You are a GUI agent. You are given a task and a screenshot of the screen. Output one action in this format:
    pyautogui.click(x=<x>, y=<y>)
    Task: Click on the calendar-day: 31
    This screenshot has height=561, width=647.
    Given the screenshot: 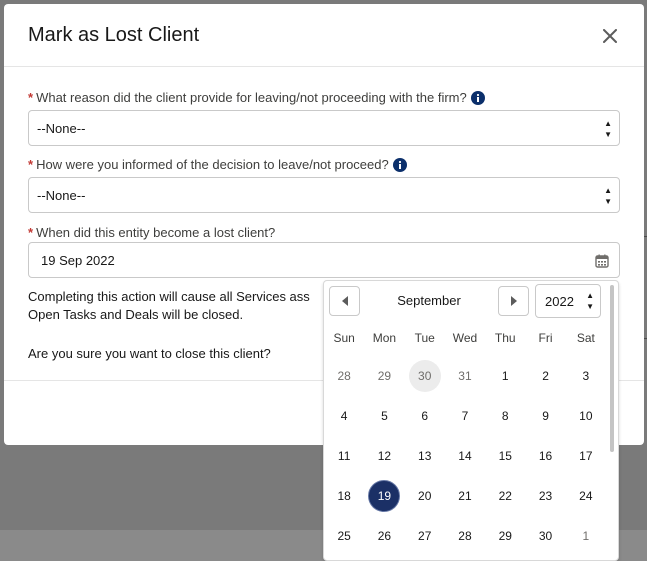 What is the action you would take?
    pyautogui.click(x=465, y=376)
    